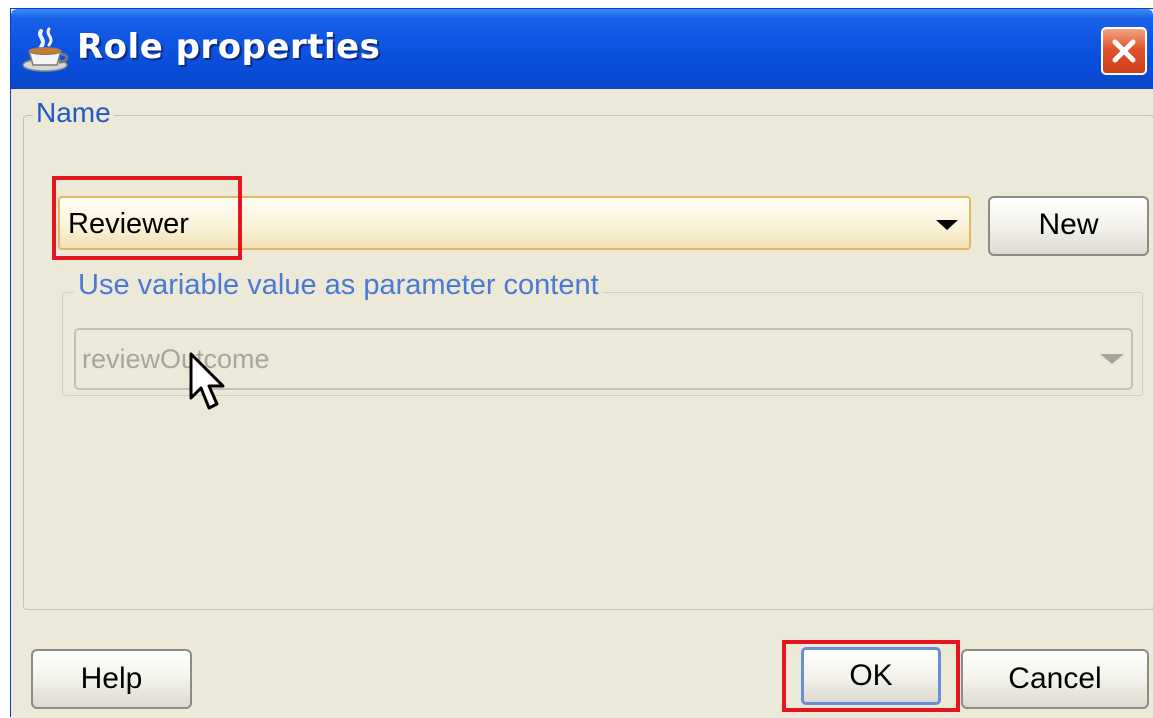 The image size is (1153, 718). I want to click on role-name-dropdown: Reviewer, so click(514, 223).